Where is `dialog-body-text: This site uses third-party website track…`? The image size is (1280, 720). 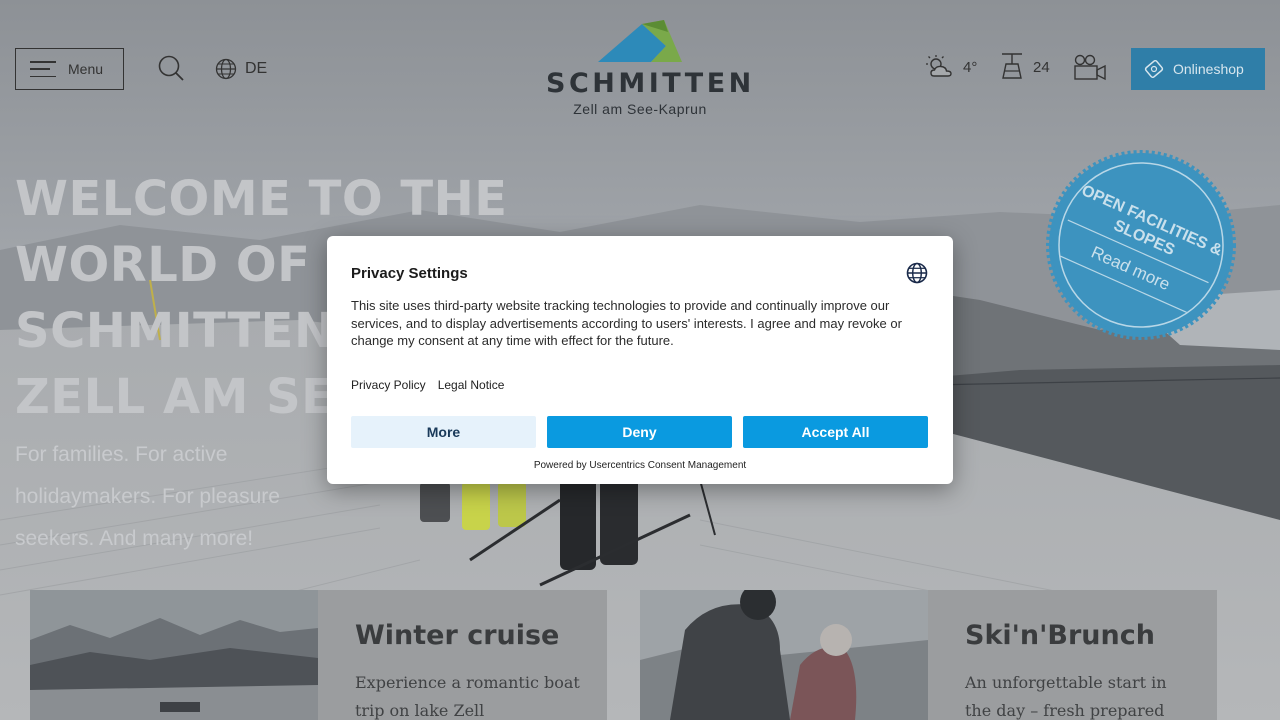
dialog-body-text: This site uses third-party website track… is located at coordinates (626, 323).